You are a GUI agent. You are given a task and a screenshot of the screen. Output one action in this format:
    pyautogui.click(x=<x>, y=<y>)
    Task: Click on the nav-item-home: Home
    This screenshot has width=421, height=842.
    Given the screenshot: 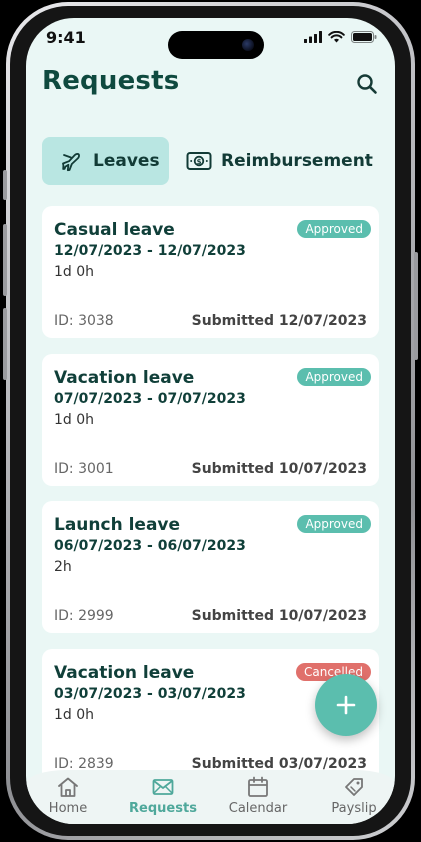 What is the action you would take?
    pyautogui.click(x=68, y=796)
    